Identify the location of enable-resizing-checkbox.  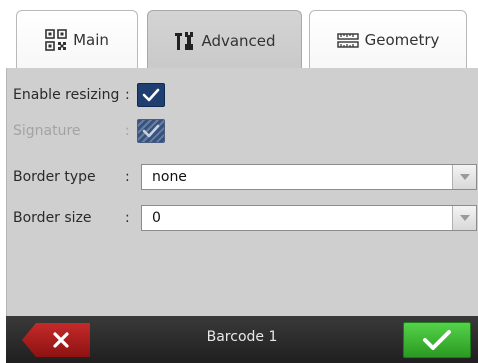
(151, 95).